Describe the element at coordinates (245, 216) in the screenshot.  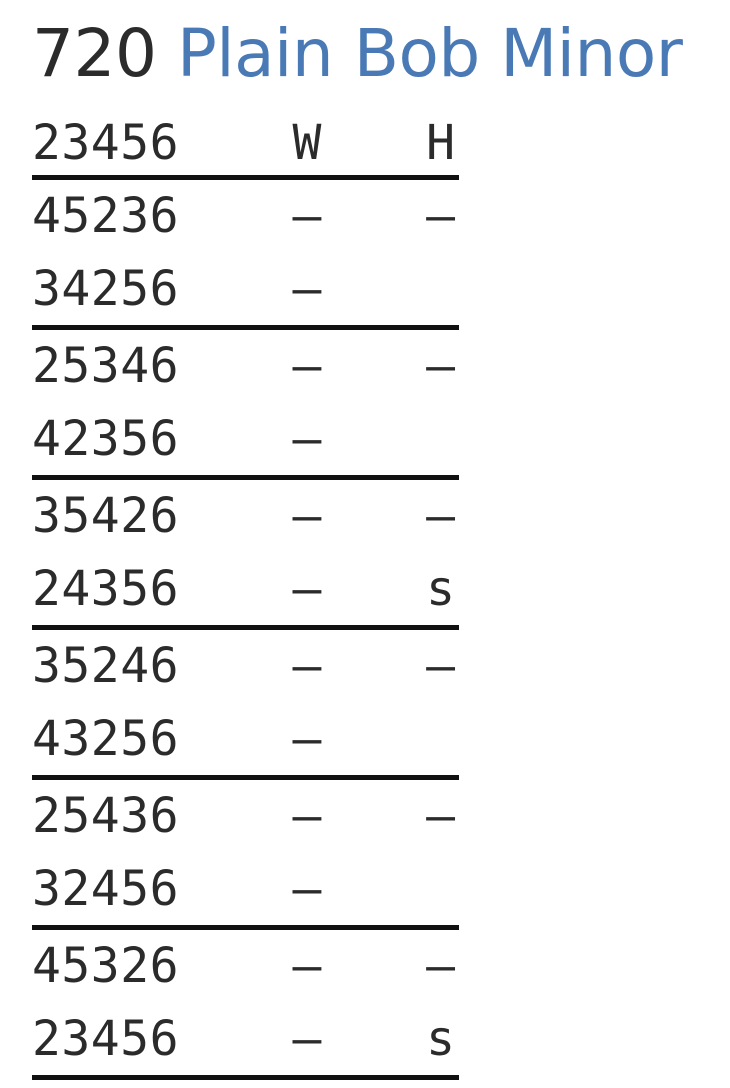
I see `composition-row: 45236 – –` at that location.